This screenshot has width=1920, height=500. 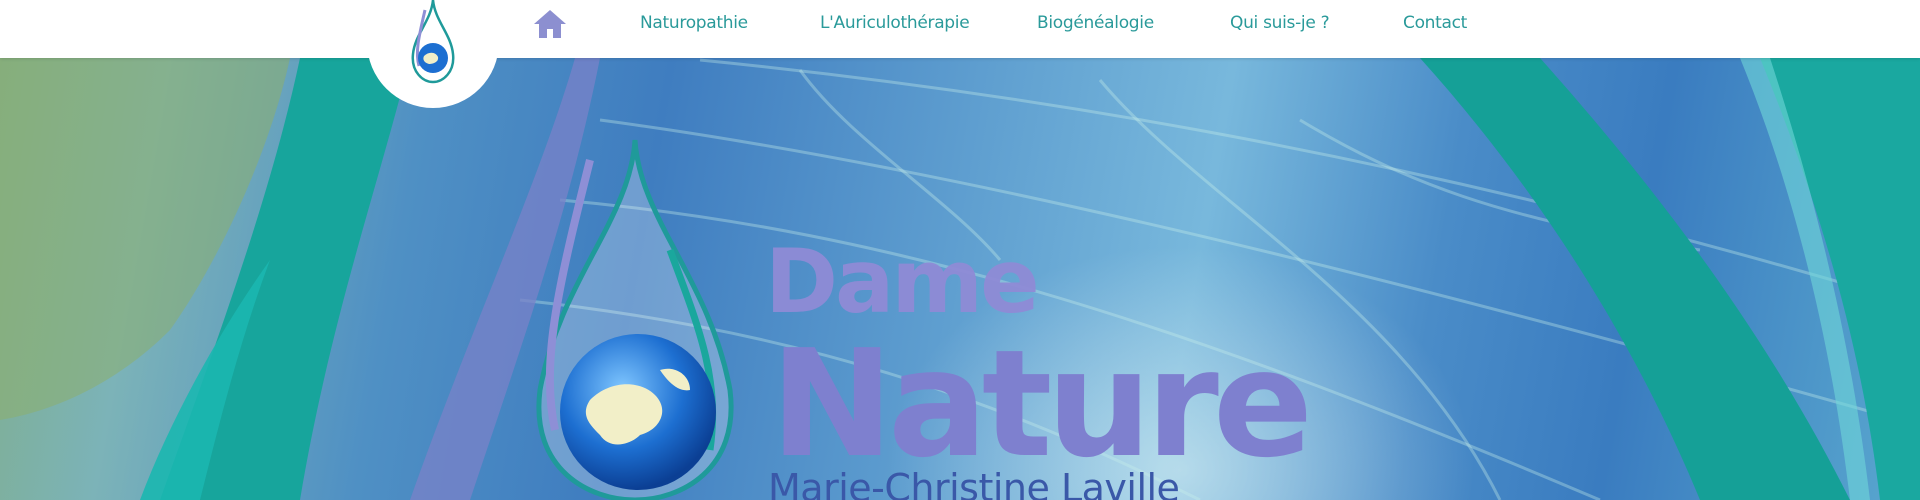 I want to click on nav-item-qui-suis-je: Qui suis-je ?, so click(x=1280, y=23).